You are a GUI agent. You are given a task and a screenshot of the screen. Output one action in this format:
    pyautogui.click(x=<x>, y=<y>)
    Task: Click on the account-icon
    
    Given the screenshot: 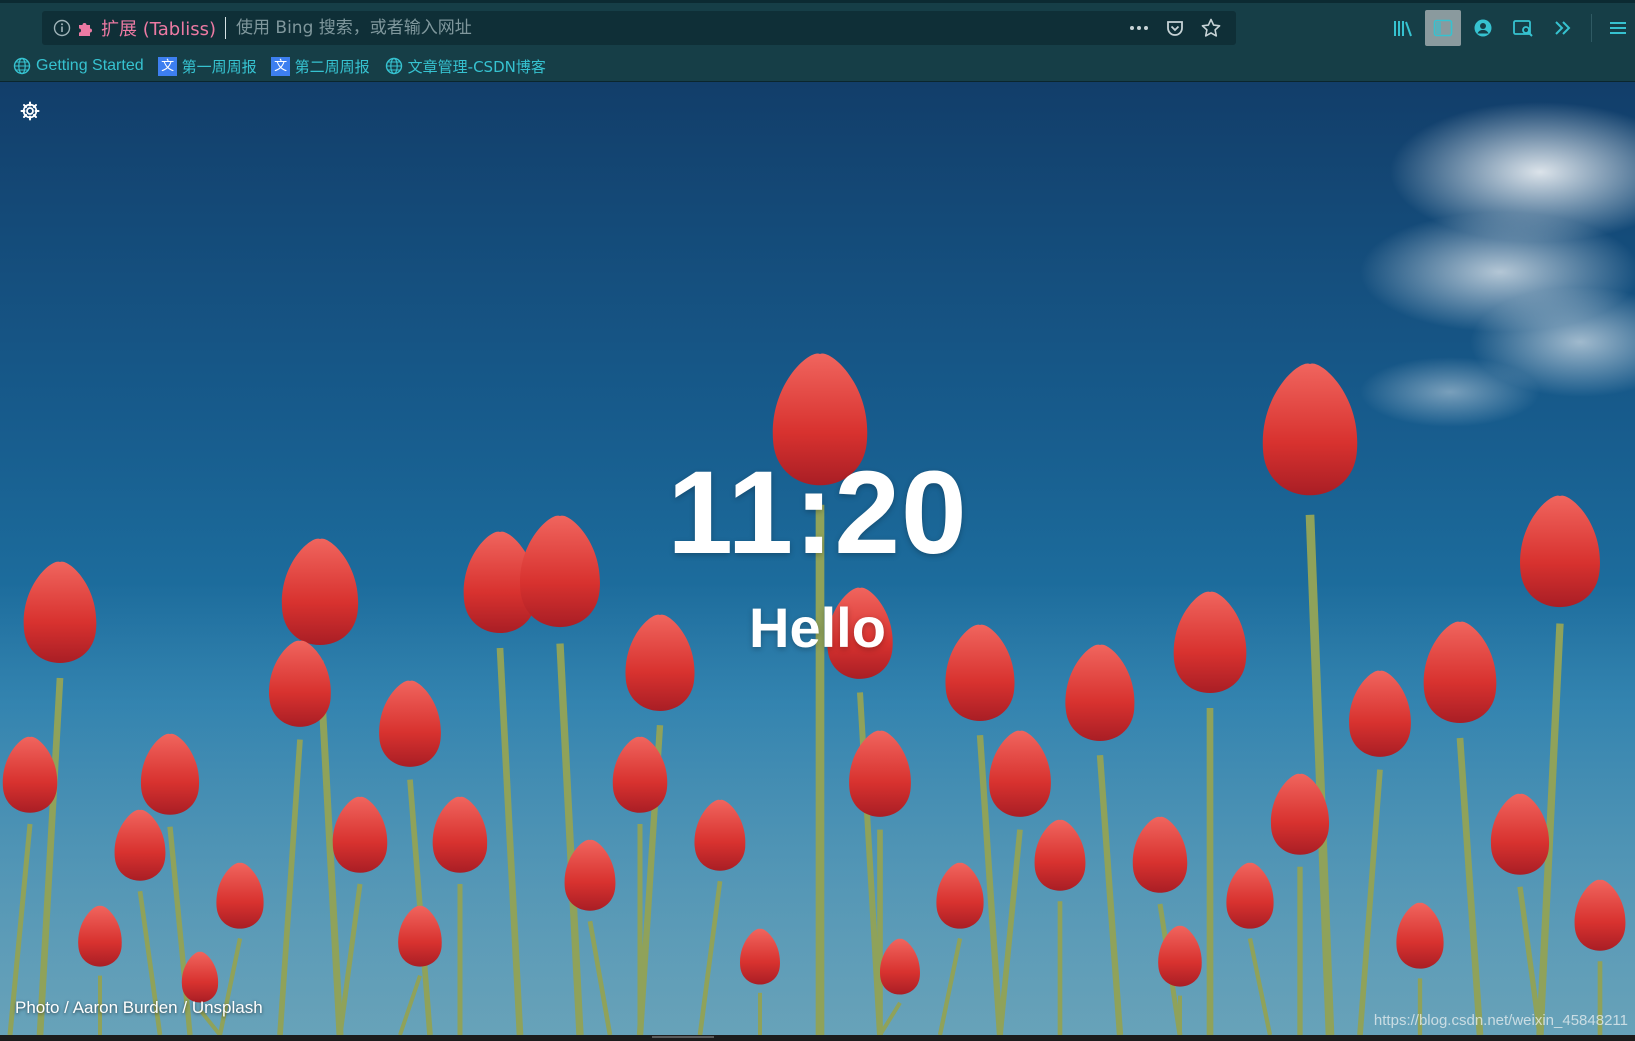 What is the action you would take?
    pyautogui.click(x=1483, y=28)
    